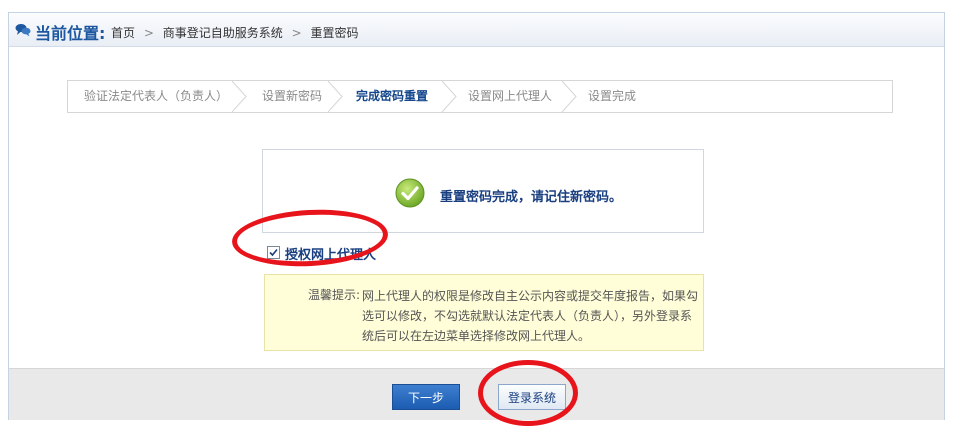  Describe the element at coordinates (426, 397) in the screenshot. I see `next-step-button: 下一步` at that location.